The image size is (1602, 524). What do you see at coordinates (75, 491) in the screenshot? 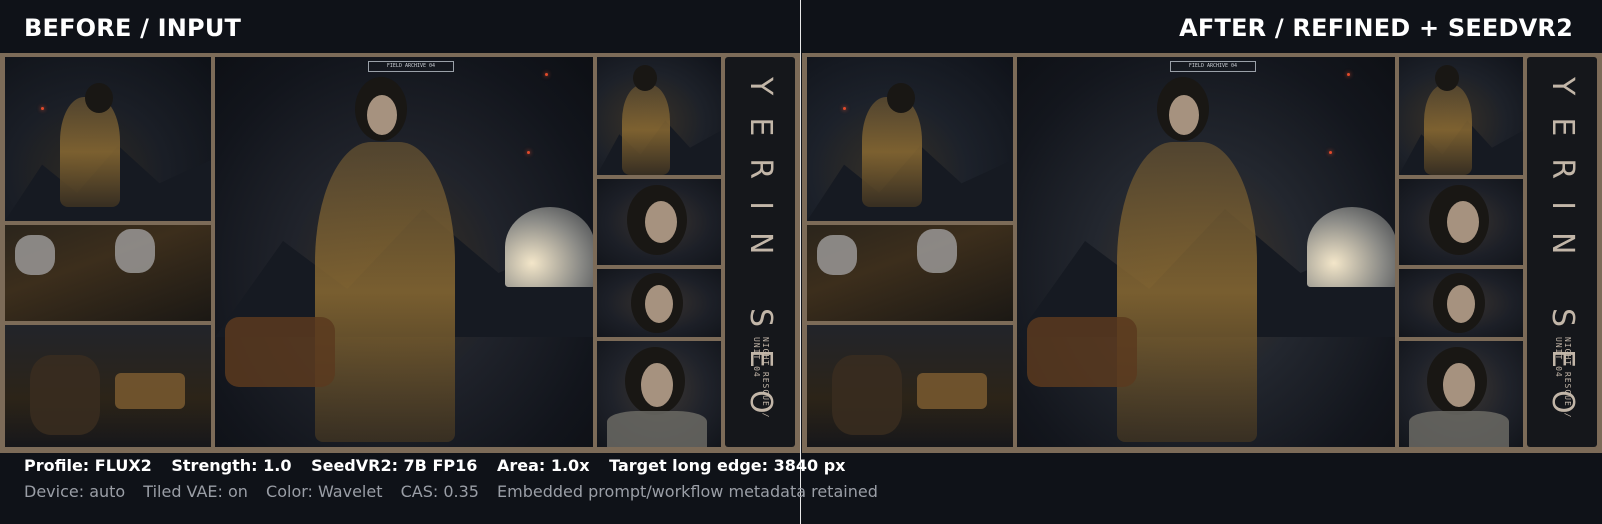
I see `meta-device: Device: auto` at bounding box center [75, 491].